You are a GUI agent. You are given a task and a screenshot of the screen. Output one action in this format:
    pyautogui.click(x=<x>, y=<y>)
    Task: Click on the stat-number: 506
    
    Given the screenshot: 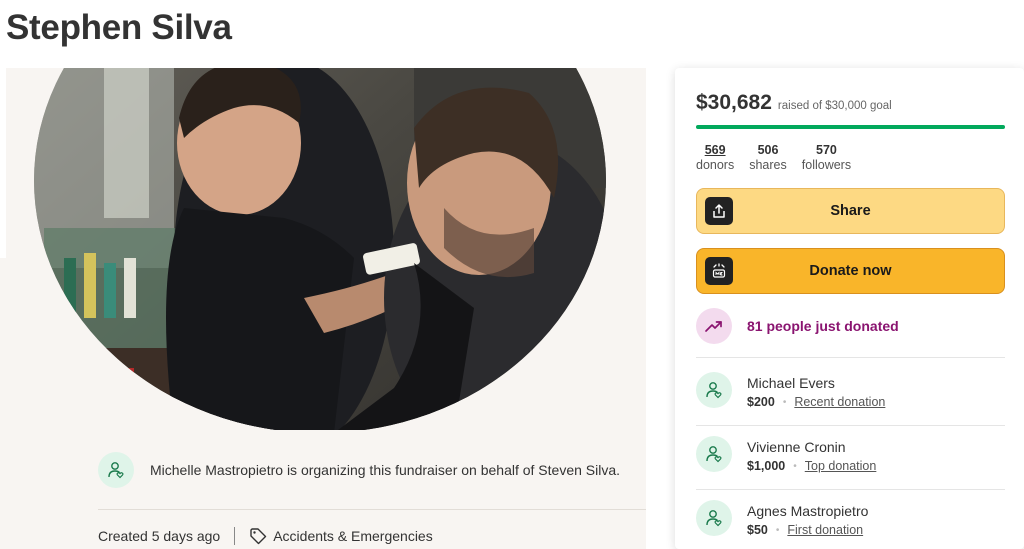 What is the action you would take?
    pyautogui.click(x=768, y=150)
    